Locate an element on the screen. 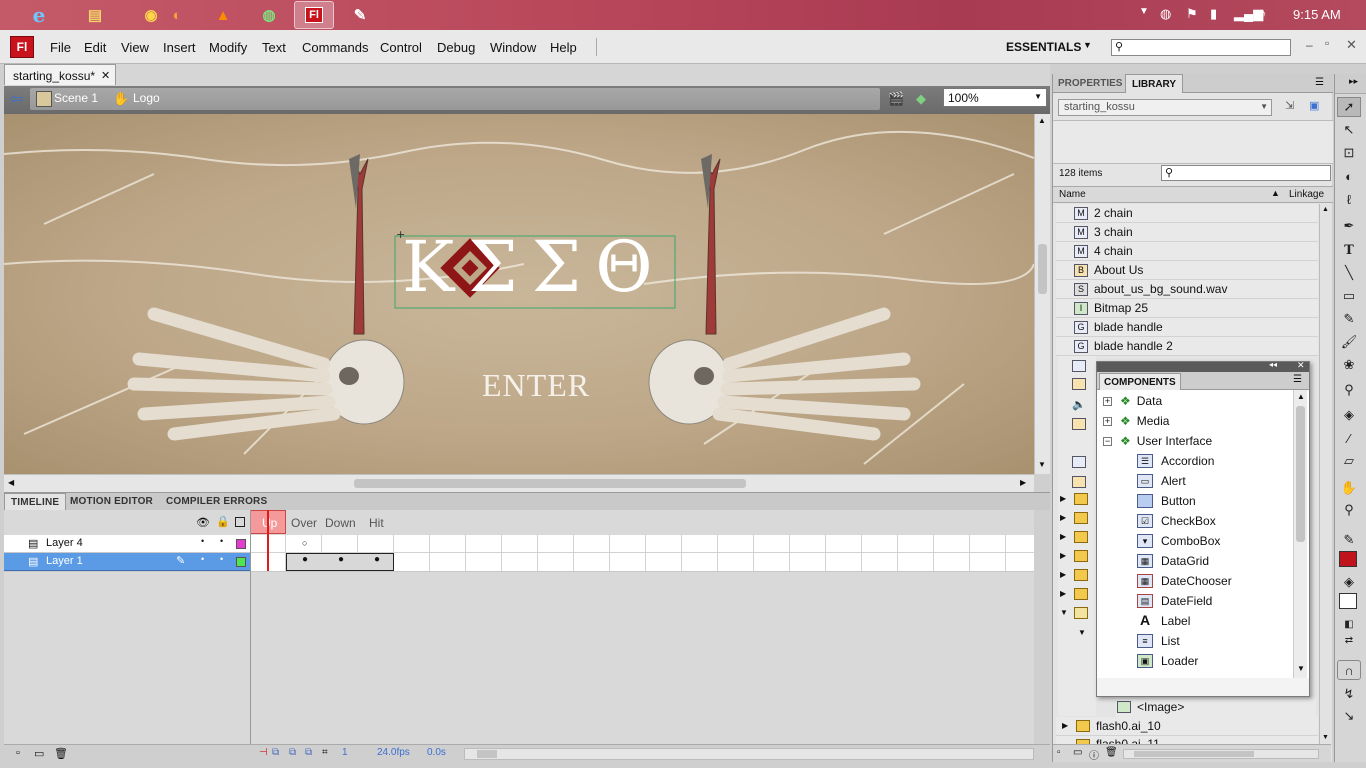 The width and height of the screenshot is (1366, 768). menu-window: Window is located at coordinates (513, 47).